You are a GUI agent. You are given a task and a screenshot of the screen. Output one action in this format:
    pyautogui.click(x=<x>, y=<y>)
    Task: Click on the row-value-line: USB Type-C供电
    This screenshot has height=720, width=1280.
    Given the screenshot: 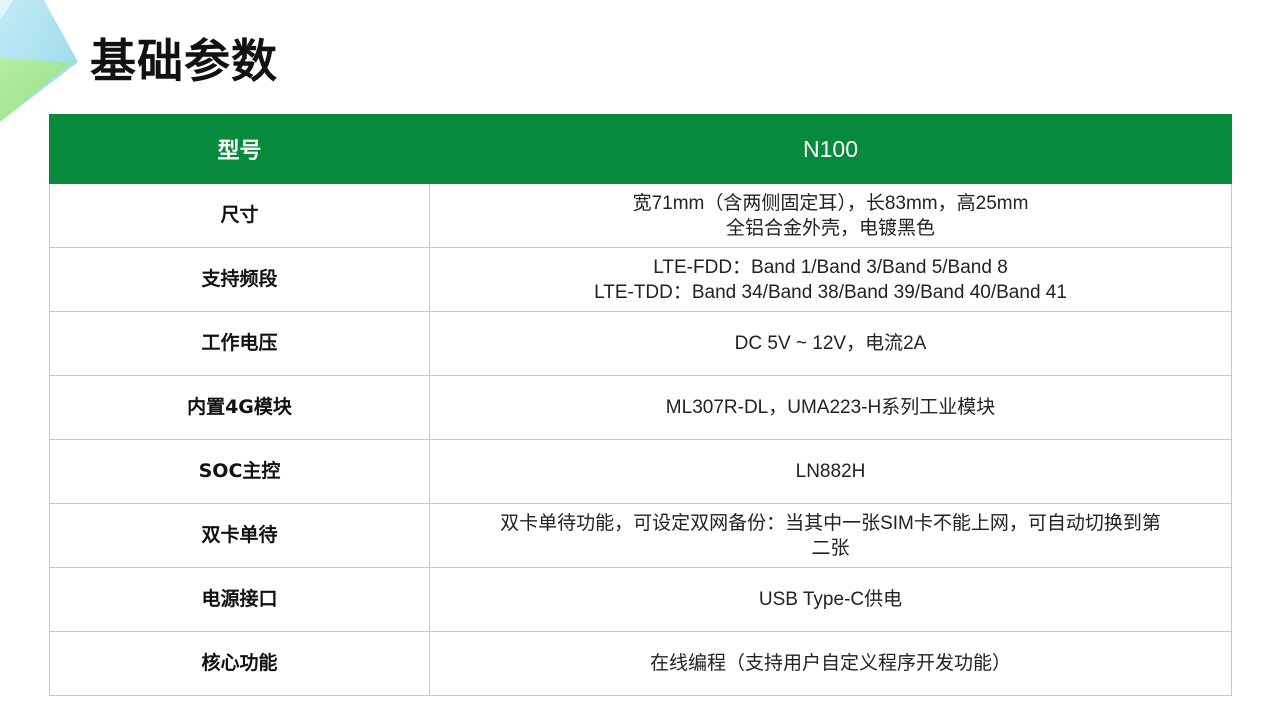 What is the action you would take?
    pyautogui.click(x=830, y=599)
    